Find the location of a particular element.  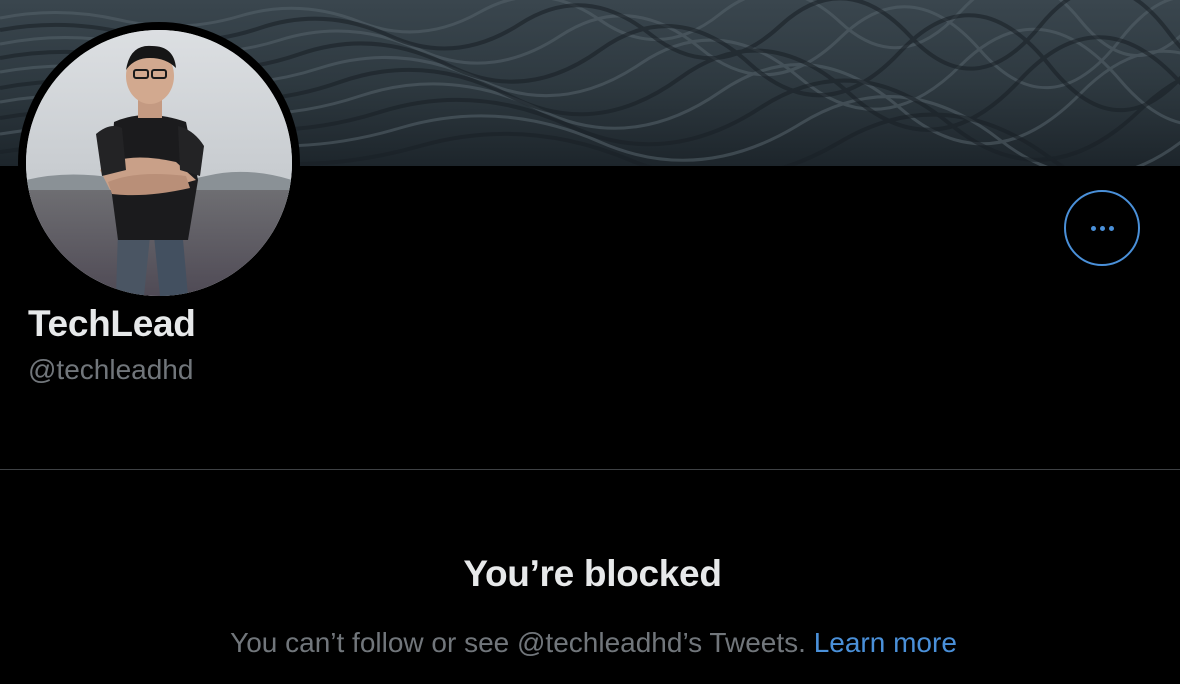

learn-more-link: Learn more is located at coordinates (885, 642).